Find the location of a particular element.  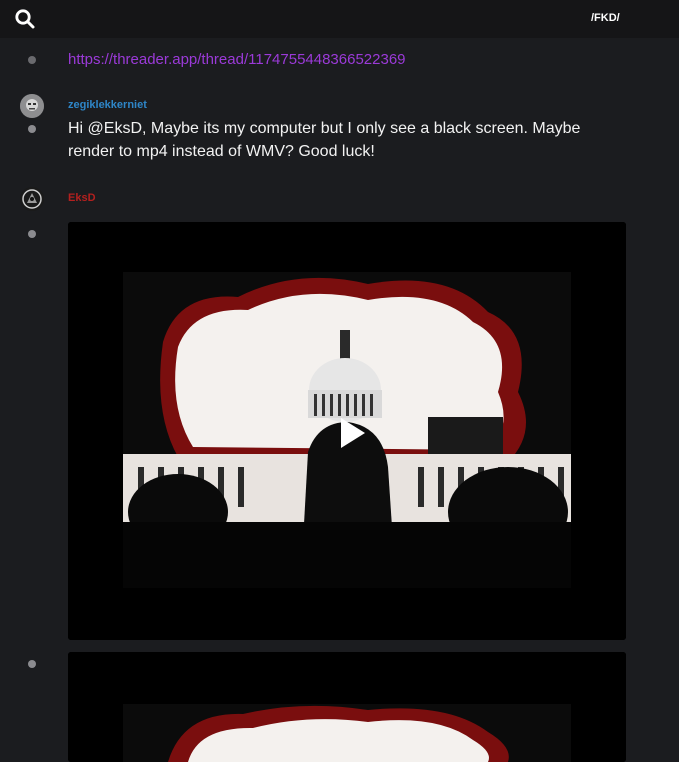

video-thumbnail is located at coordinates (347, 707).